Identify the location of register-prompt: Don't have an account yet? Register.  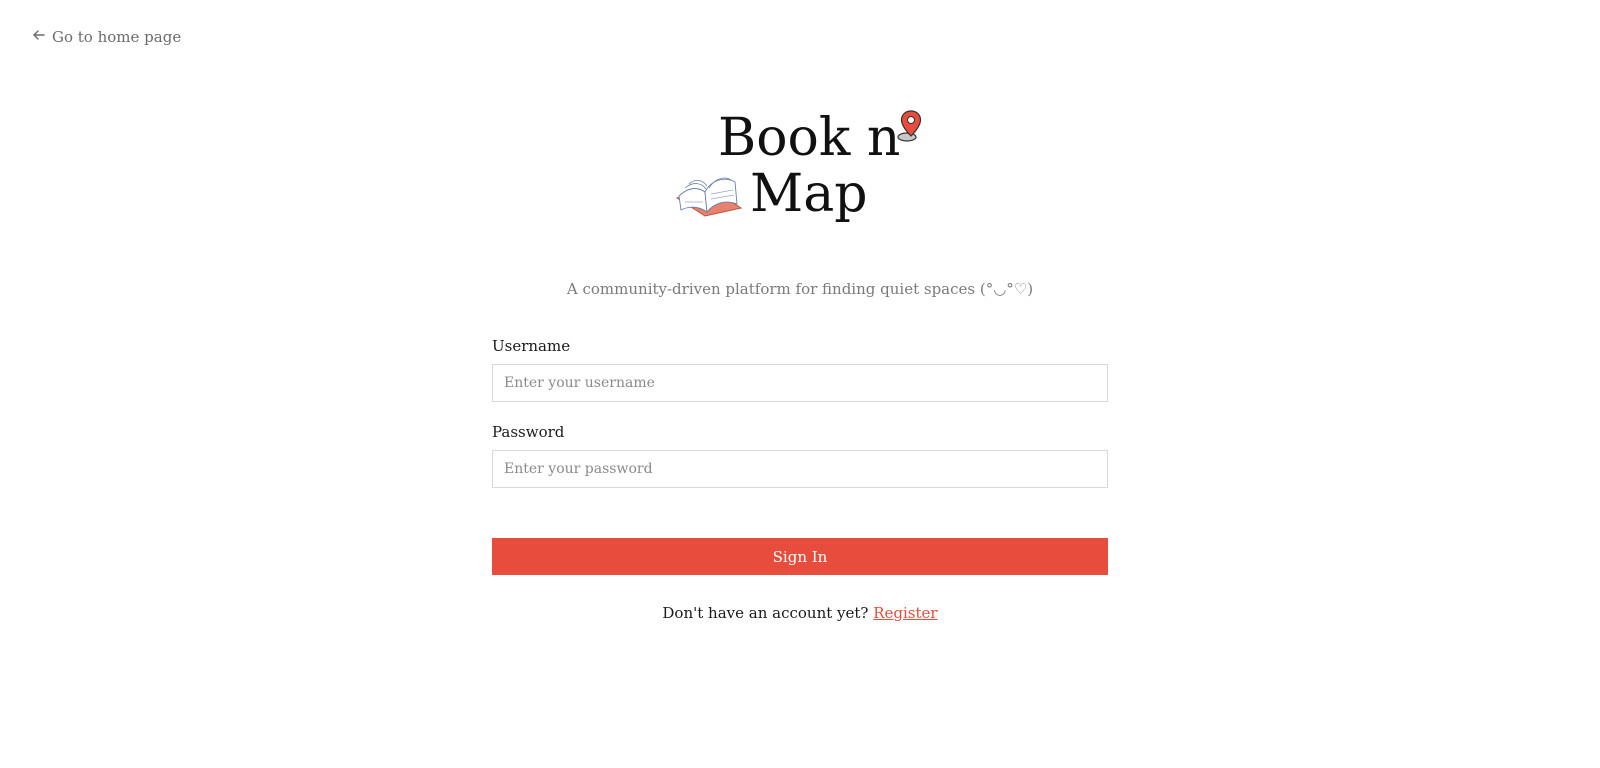
(800, 613).